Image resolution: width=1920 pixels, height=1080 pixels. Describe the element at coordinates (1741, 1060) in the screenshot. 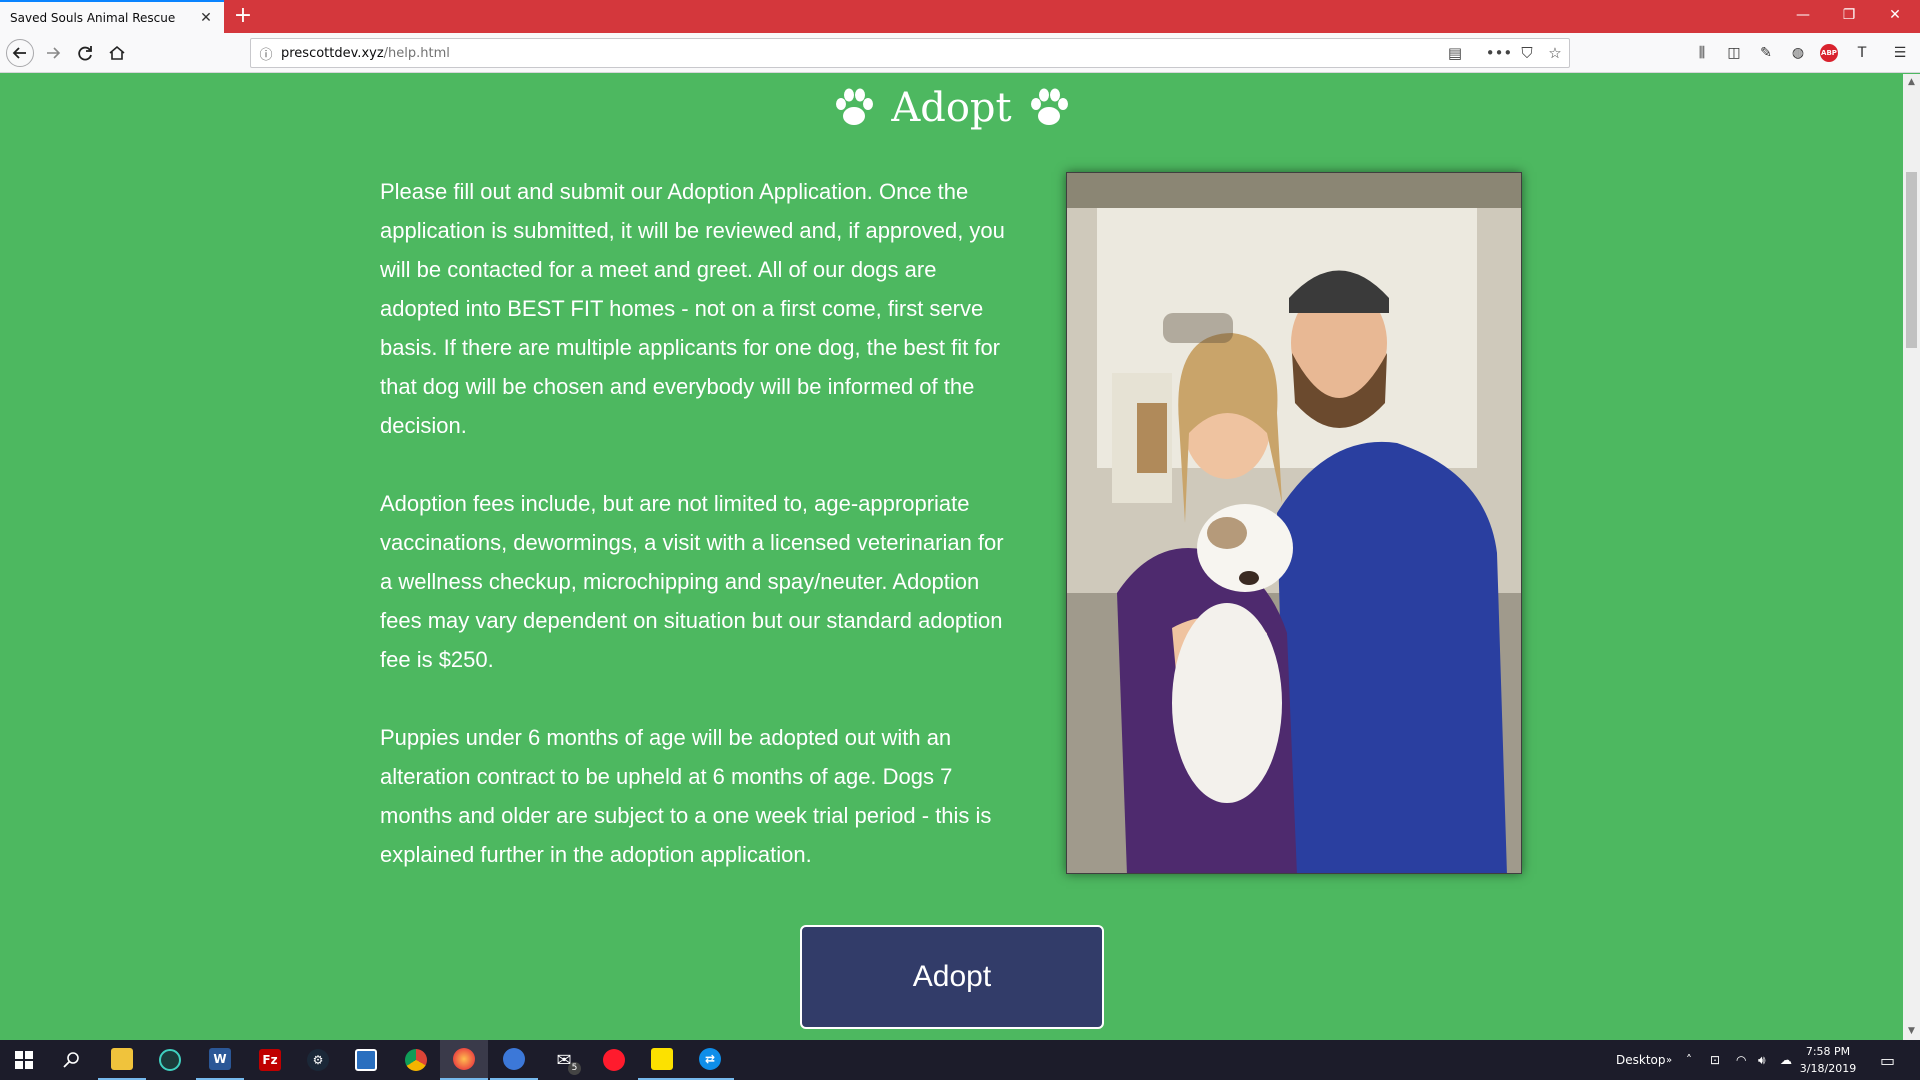

I see `wifi-icon: ◠` at that location.